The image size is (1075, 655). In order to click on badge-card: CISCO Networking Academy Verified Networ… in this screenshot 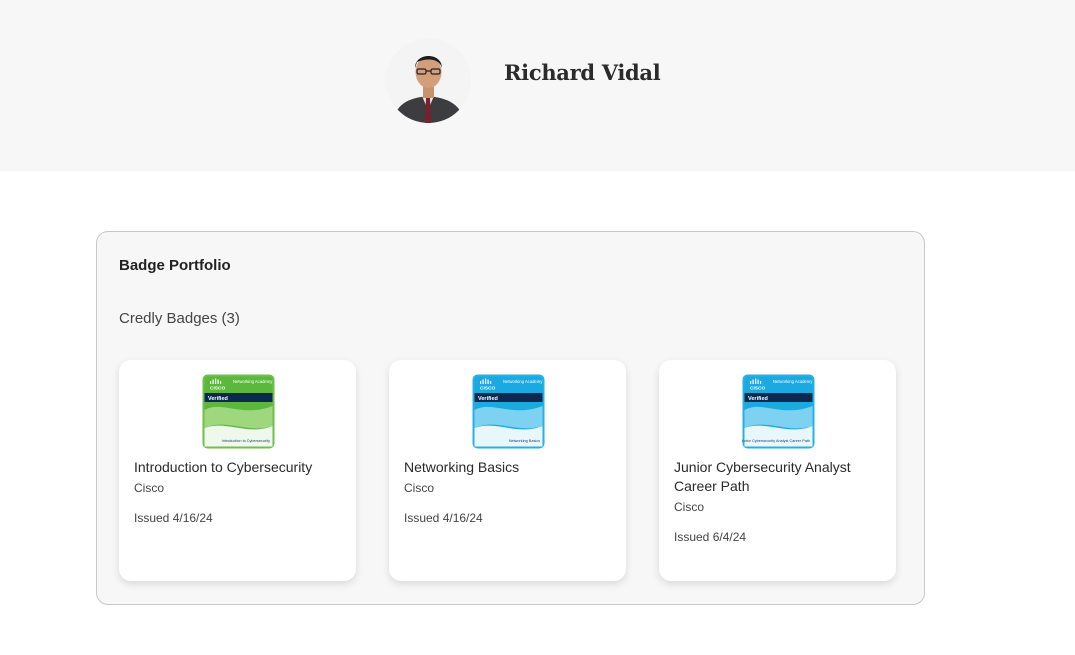, I will do `click(507, 470)`.